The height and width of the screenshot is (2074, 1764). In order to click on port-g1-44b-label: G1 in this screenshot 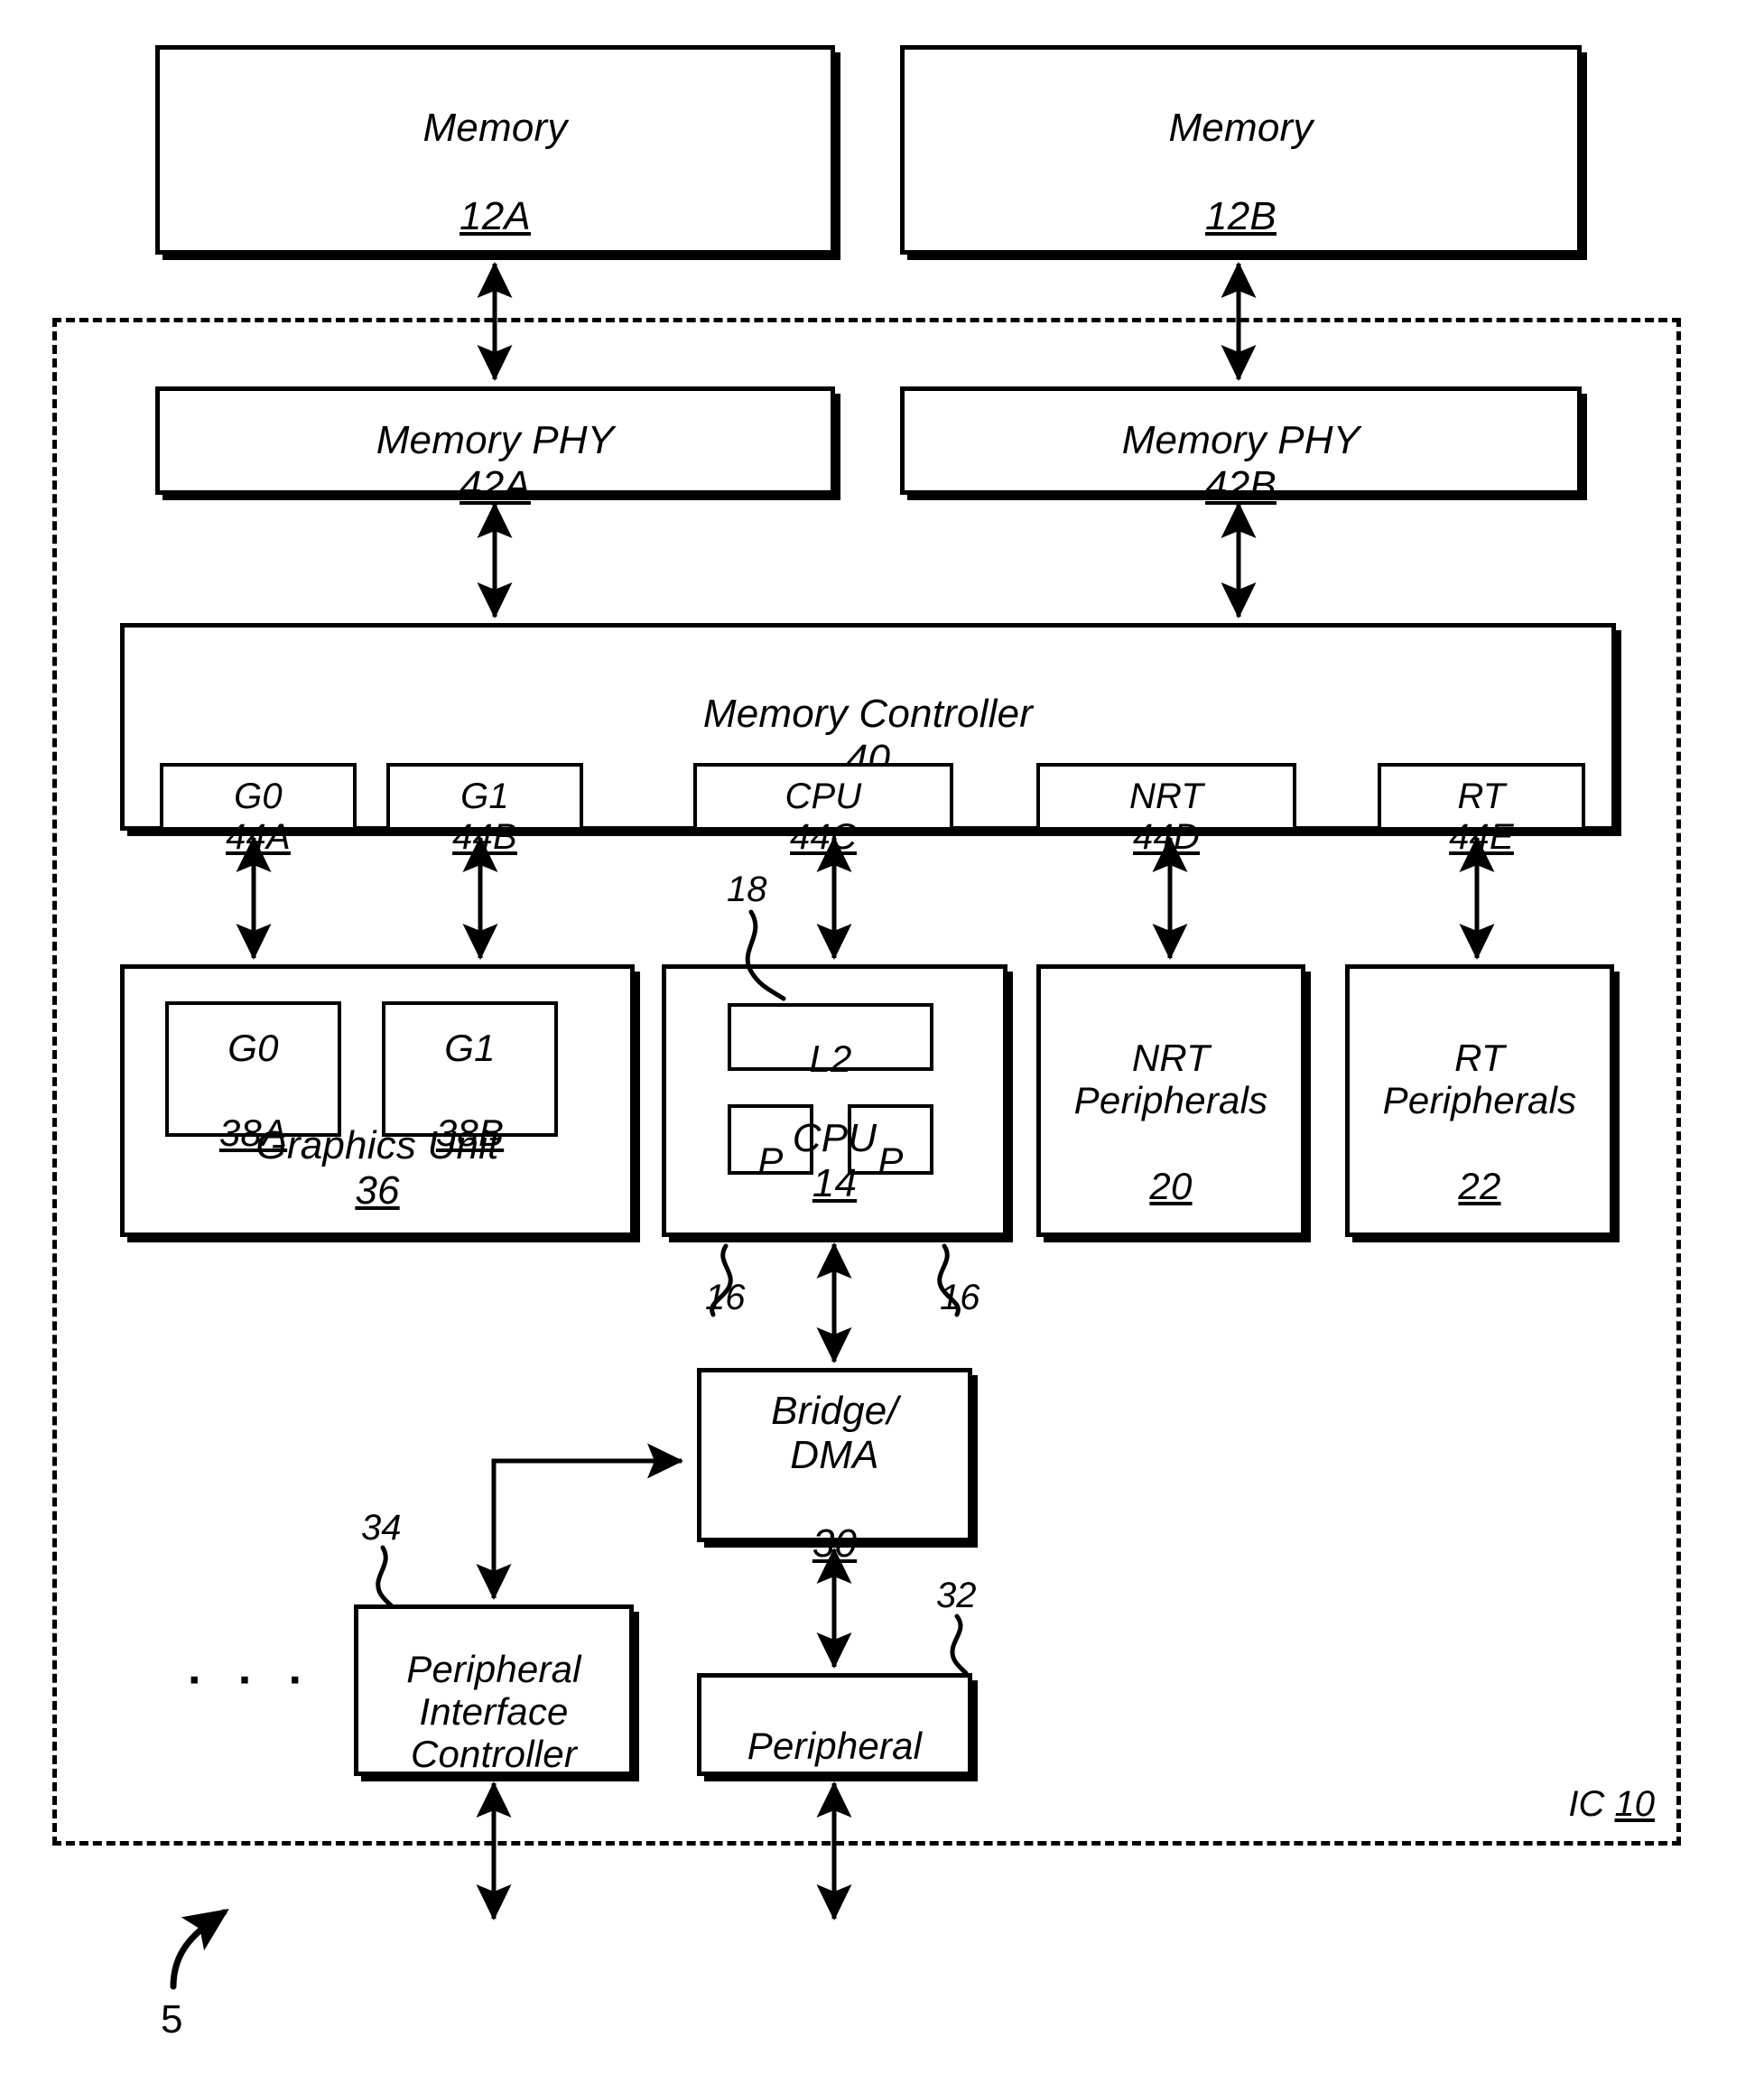, I will do `click(484, 797)`.